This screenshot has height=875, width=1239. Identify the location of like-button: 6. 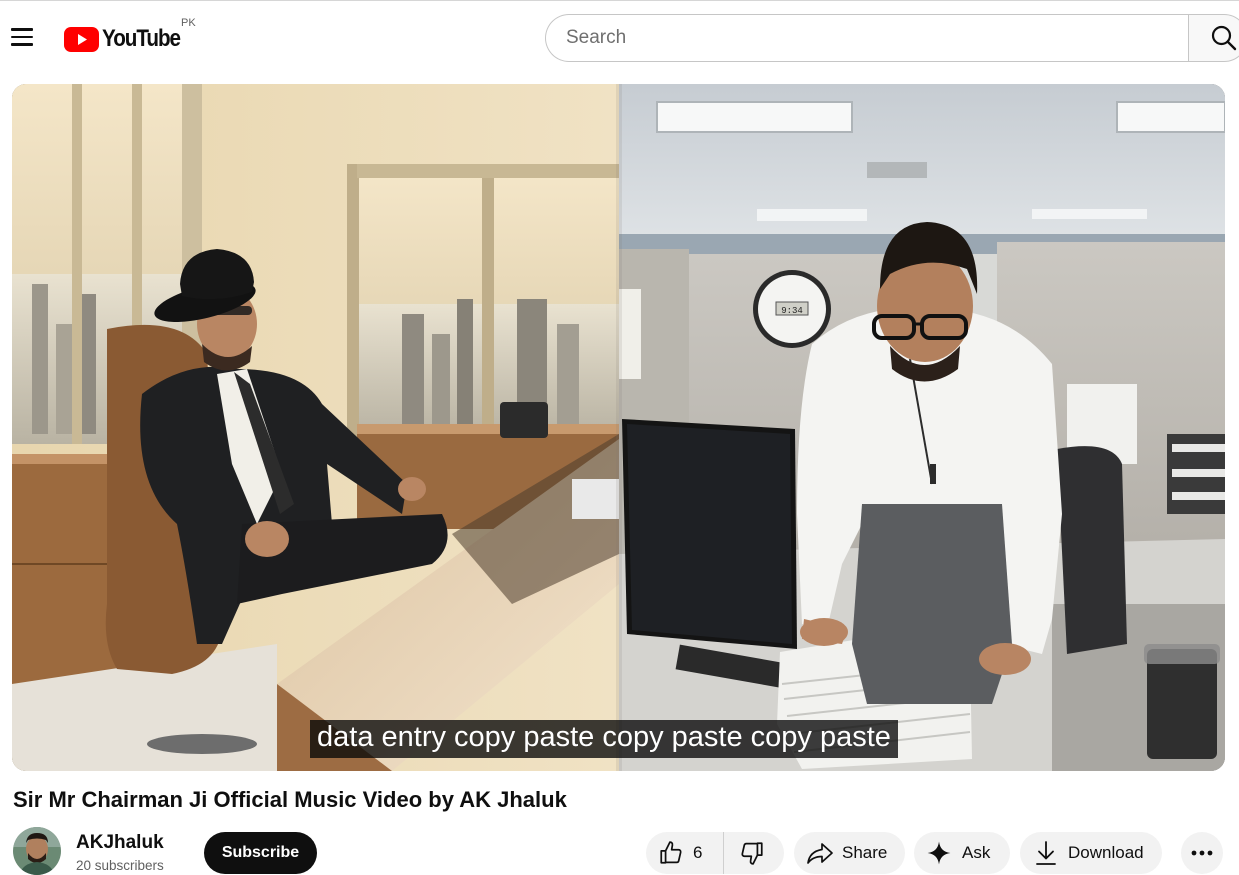
(685, 853).